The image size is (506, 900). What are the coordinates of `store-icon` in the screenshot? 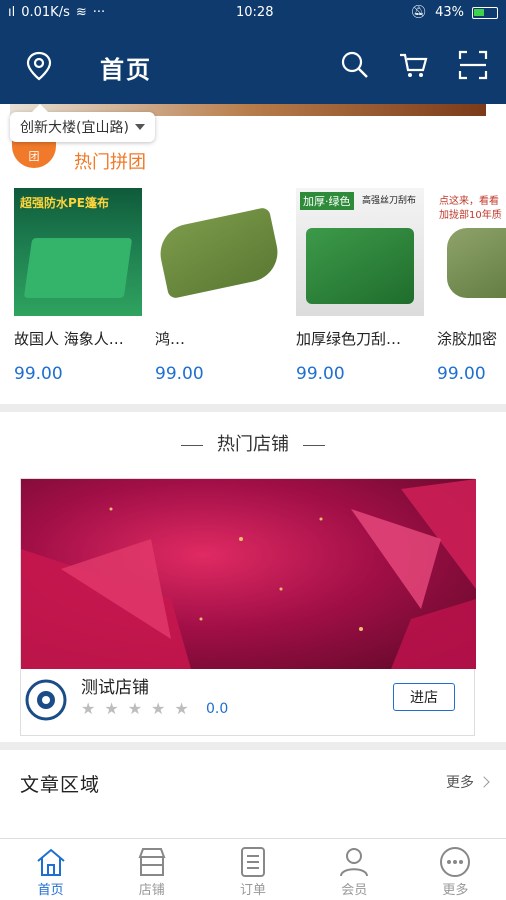 It's located at (152, 862).